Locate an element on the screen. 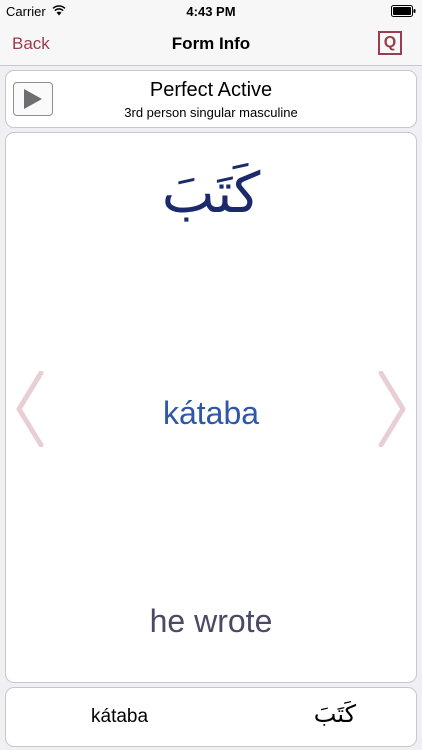 The image size is (422, 750). status-time: 4:43 PM is located at coordinates (211, 11).